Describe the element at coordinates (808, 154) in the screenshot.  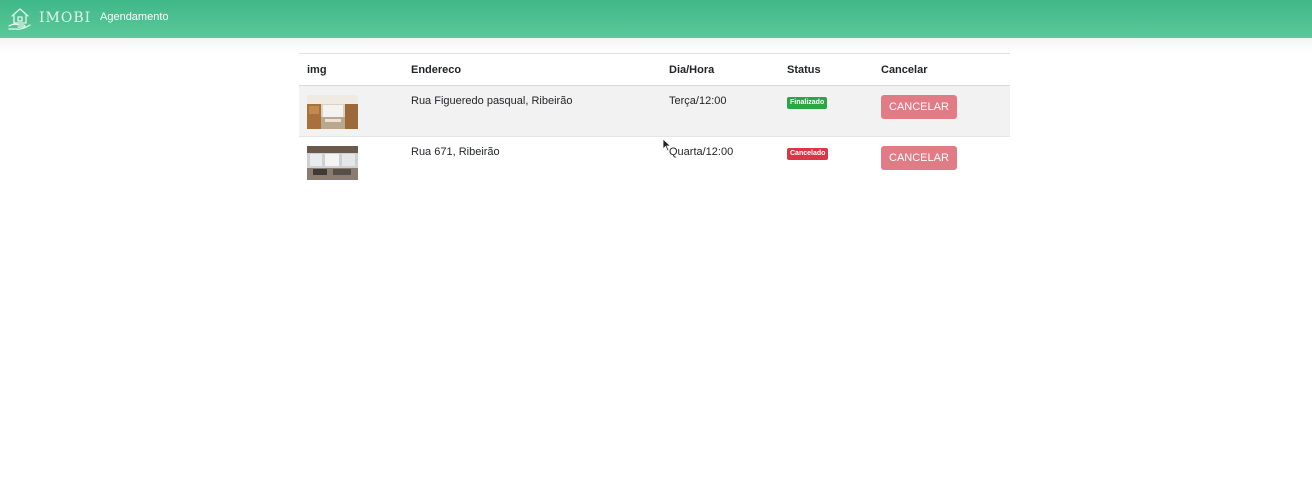
I see `status-badge: Cancelado` at that location.